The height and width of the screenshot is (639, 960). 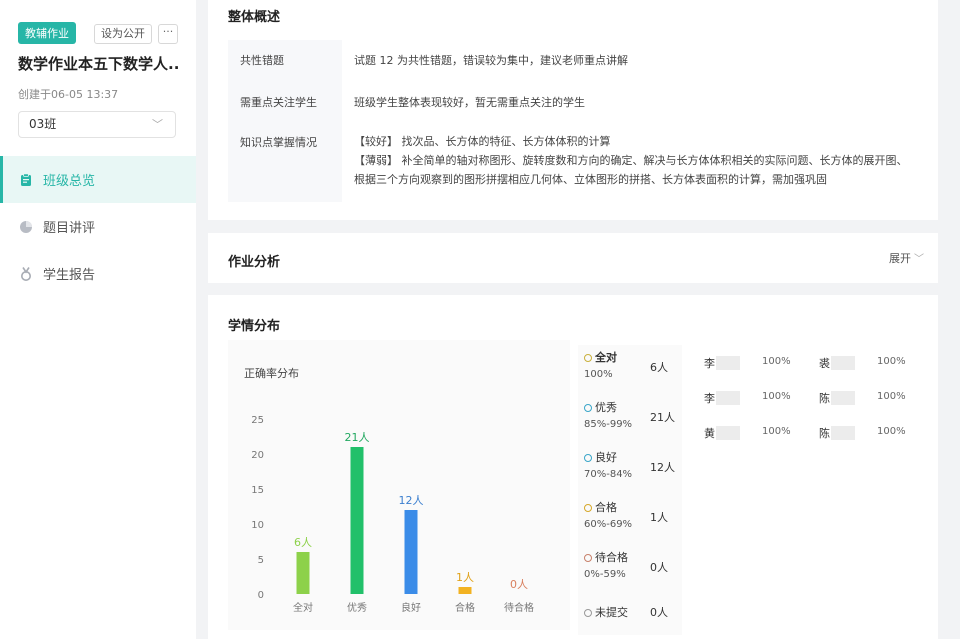 What do you see at coordinates (168, 34) in the screenshot?
I see `more-options-button: ···` at bounding box center [168, 34].